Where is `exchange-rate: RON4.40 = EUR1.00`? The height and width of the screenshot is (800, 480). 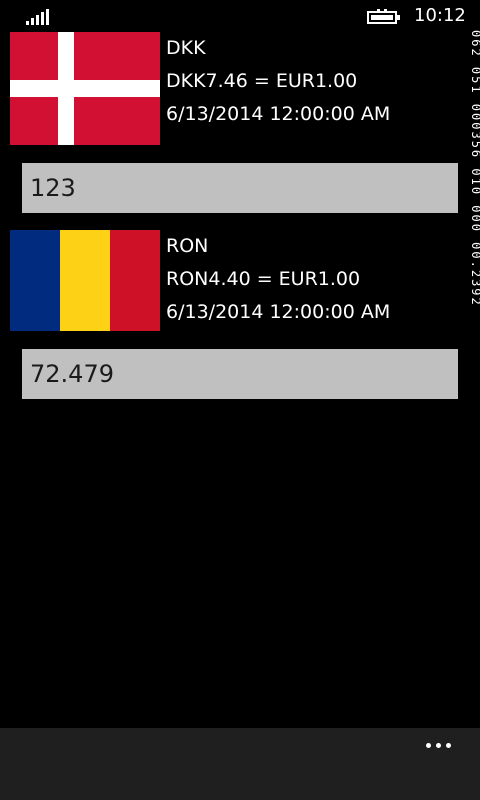 exchange-rate: RON4.40 = EUR1.00 is located at coordinates (263, 279).